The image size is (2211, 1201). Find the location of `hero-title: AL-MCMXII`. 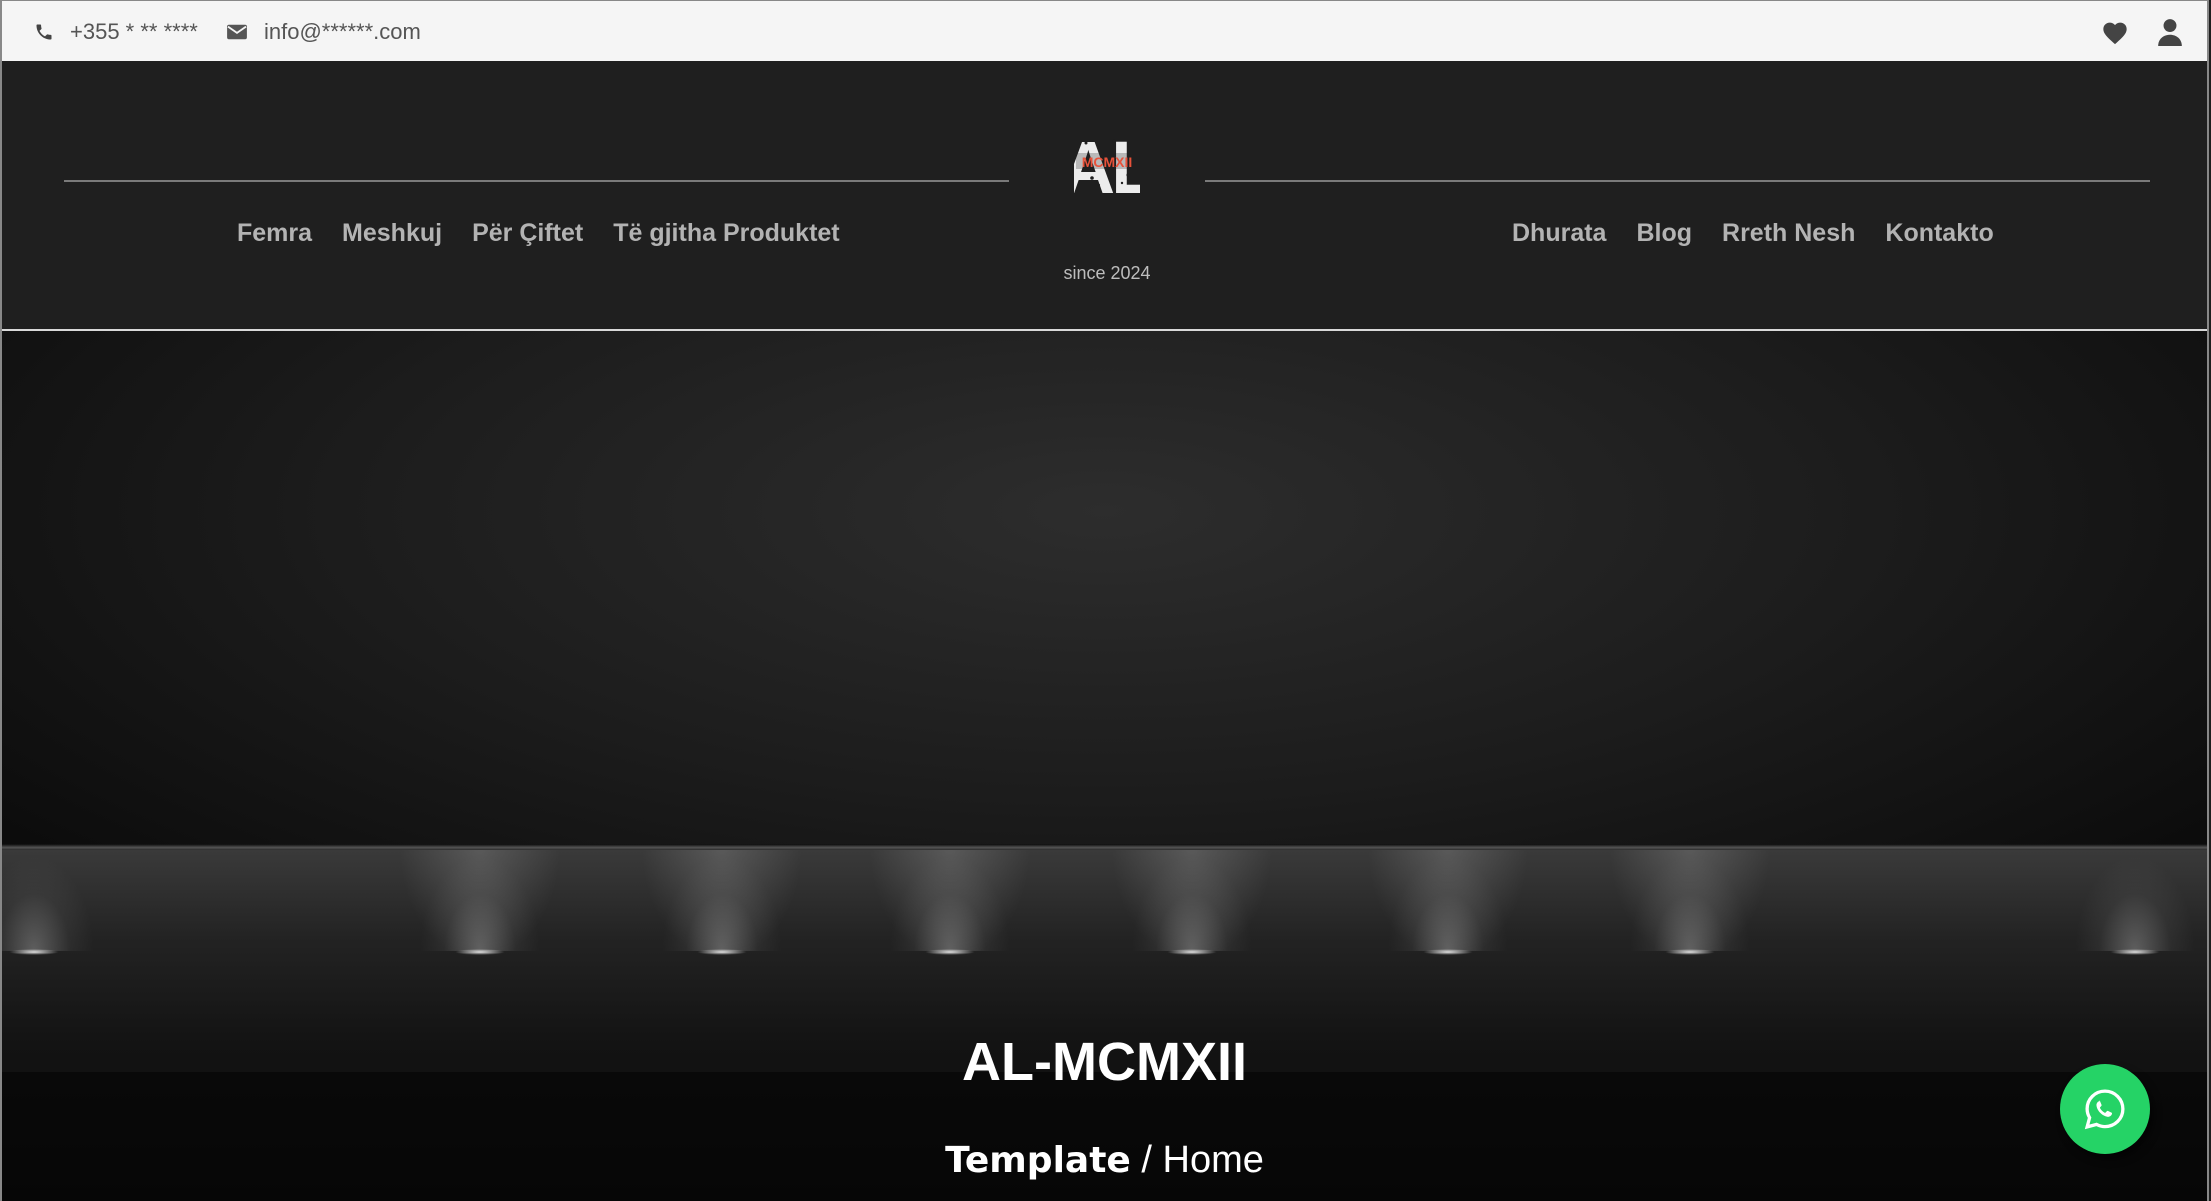

hero-title: AL-MCMXII is located at coordinates (1104, 1062).